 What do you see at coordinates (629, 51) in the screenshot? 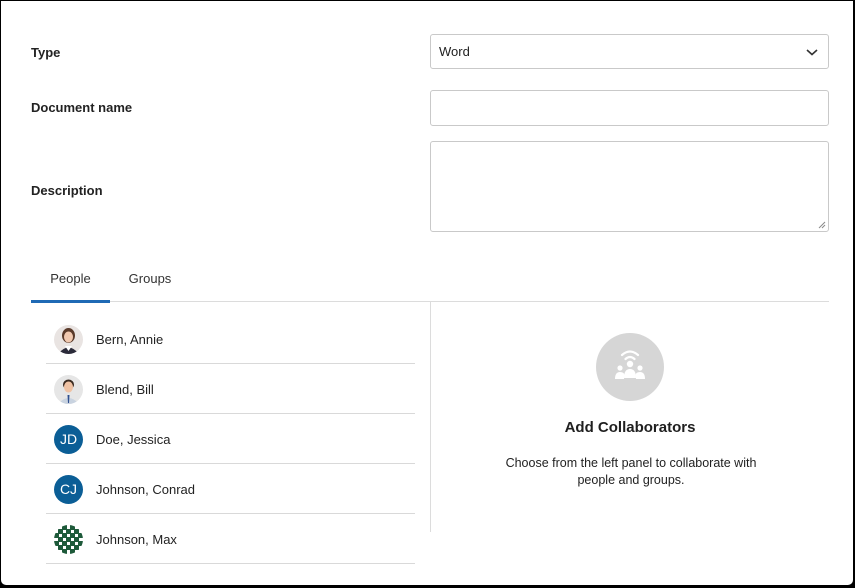
I see `type-select: Word` at bounding box center [629, 51].